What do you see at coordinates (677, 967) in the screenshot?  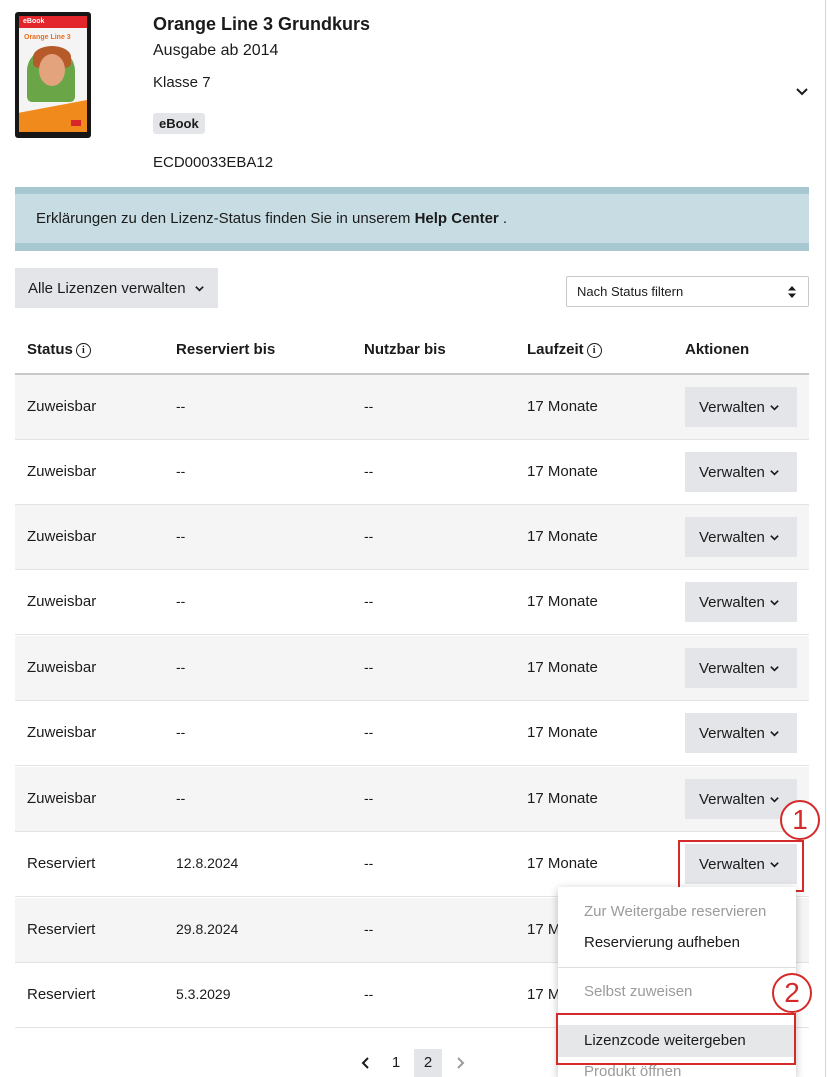 I see `menu-divider` at bounding box center [677, 967].